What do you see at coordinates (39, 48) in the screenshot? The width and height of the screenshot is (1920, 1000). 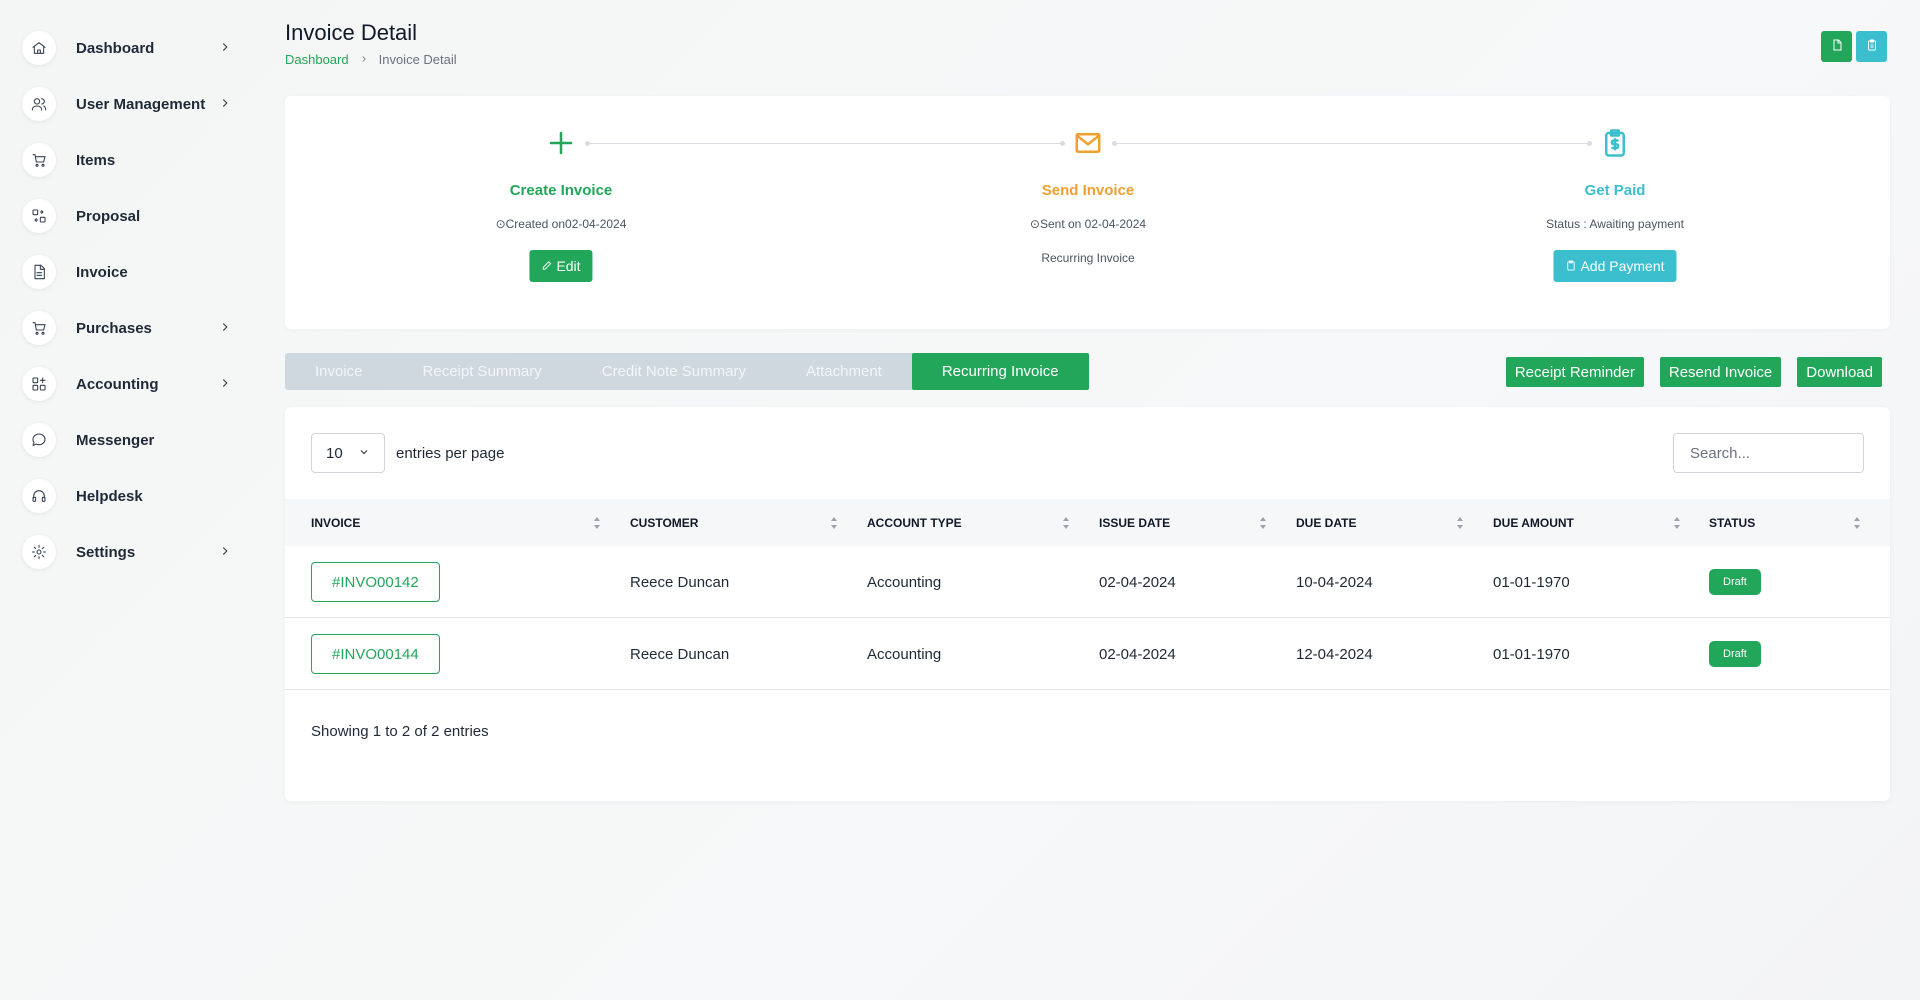 I see `home-icon` at bounding box center [39, 48].